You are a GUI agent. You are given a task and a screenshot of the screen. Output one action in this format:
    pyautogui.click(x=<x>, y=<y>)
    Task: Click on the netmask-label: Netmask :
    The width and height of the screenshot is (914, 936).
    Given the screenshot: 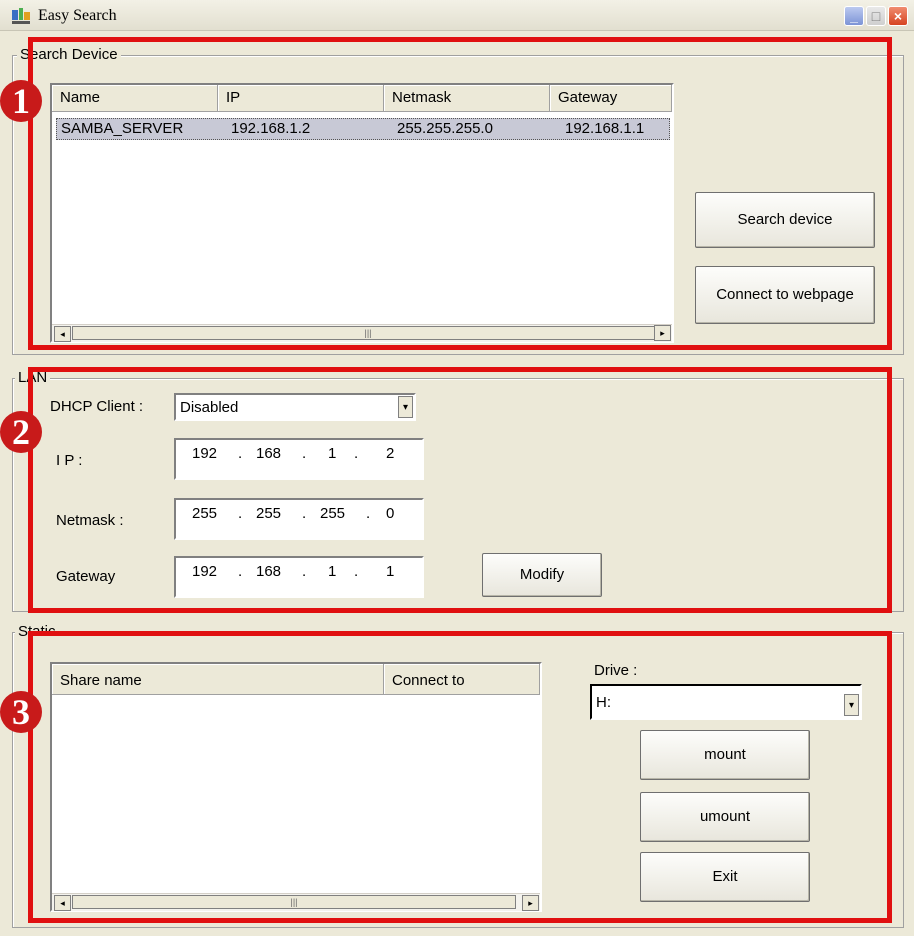 What is the action you would take?
    pyautogui.click(x=90, y=520)
    